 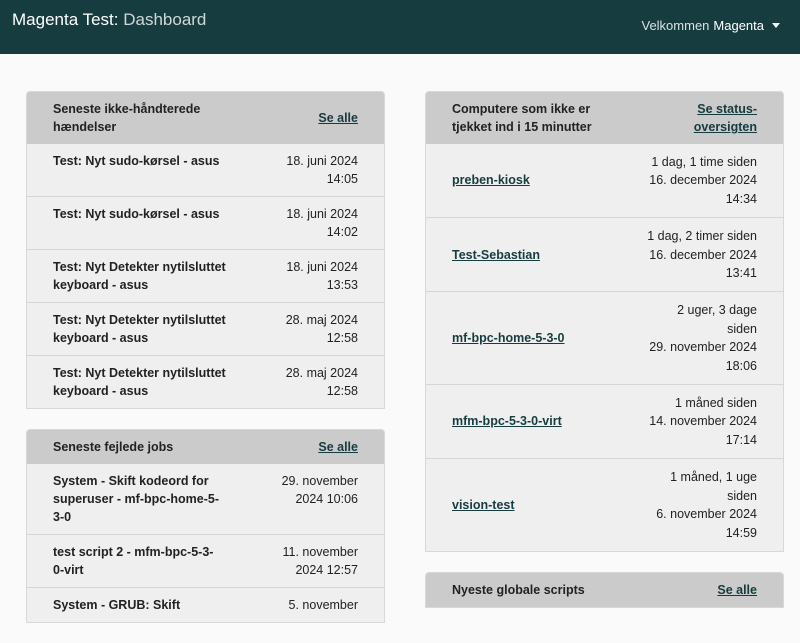 I want to click on user-name: Magenta, so click(x=738, y=25).